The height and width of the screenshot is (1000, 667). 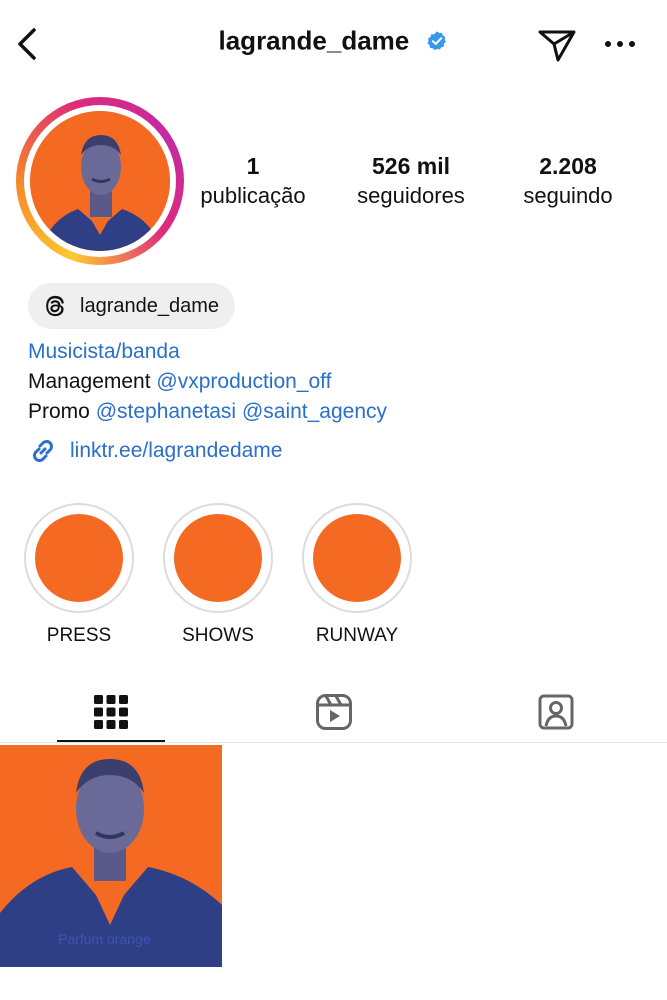 What do you see at coordinates (411, 195) in the screenshot?
I see `followers-count-label: seguidores` at bounding box center [411, 195].